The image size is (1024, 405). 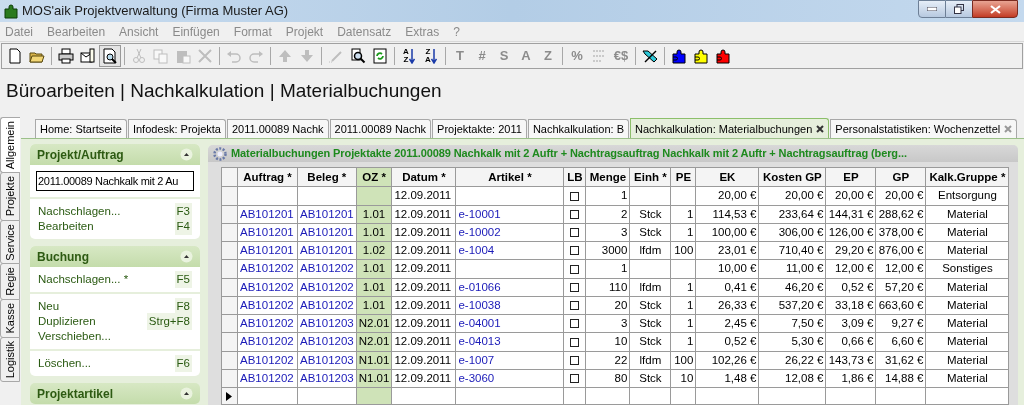 I want to click on tab: Infodesk: Projekta, so click(x=176, y=128).